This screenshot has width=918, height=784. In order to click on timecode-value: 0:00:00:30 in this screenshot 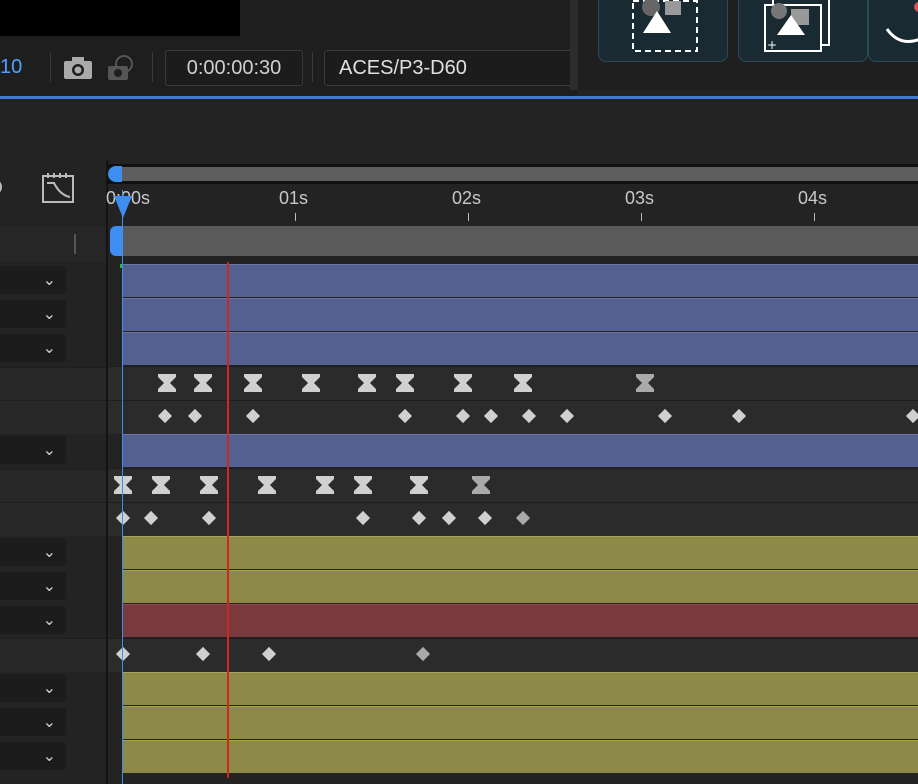, I will do `click(234, 68)`.